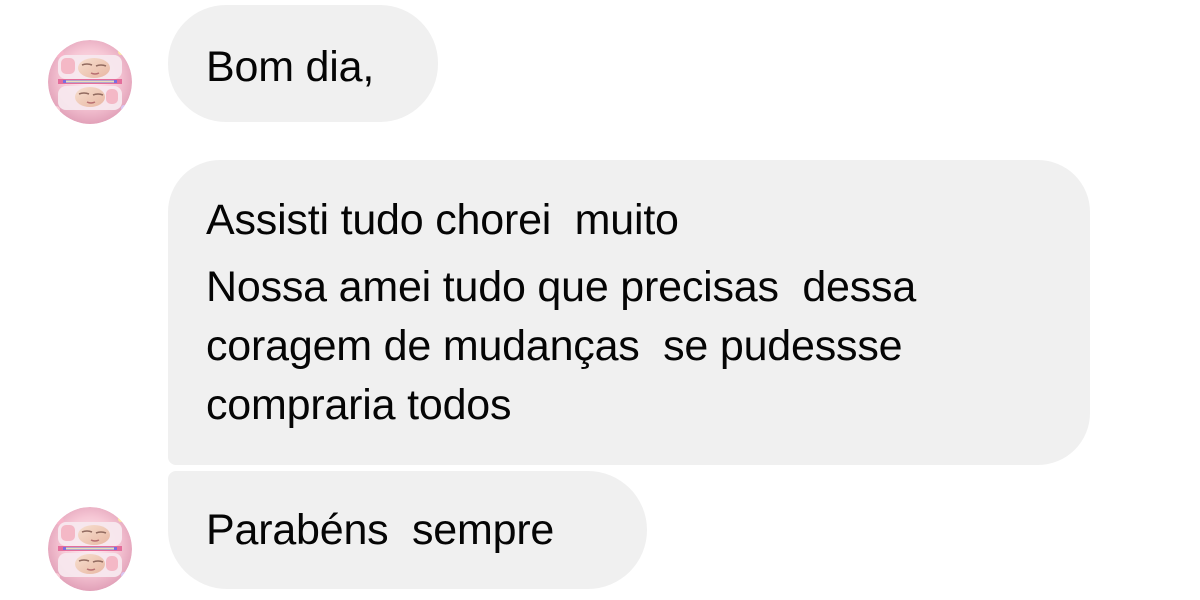 Image resolution: width=1200 pixels, height=600 pixels. What do you see at coordinates (442, 220) in the screenshot?
I see `message-text-line-1: Assisti tudo chorei muito` at bounding box center [442, 220].